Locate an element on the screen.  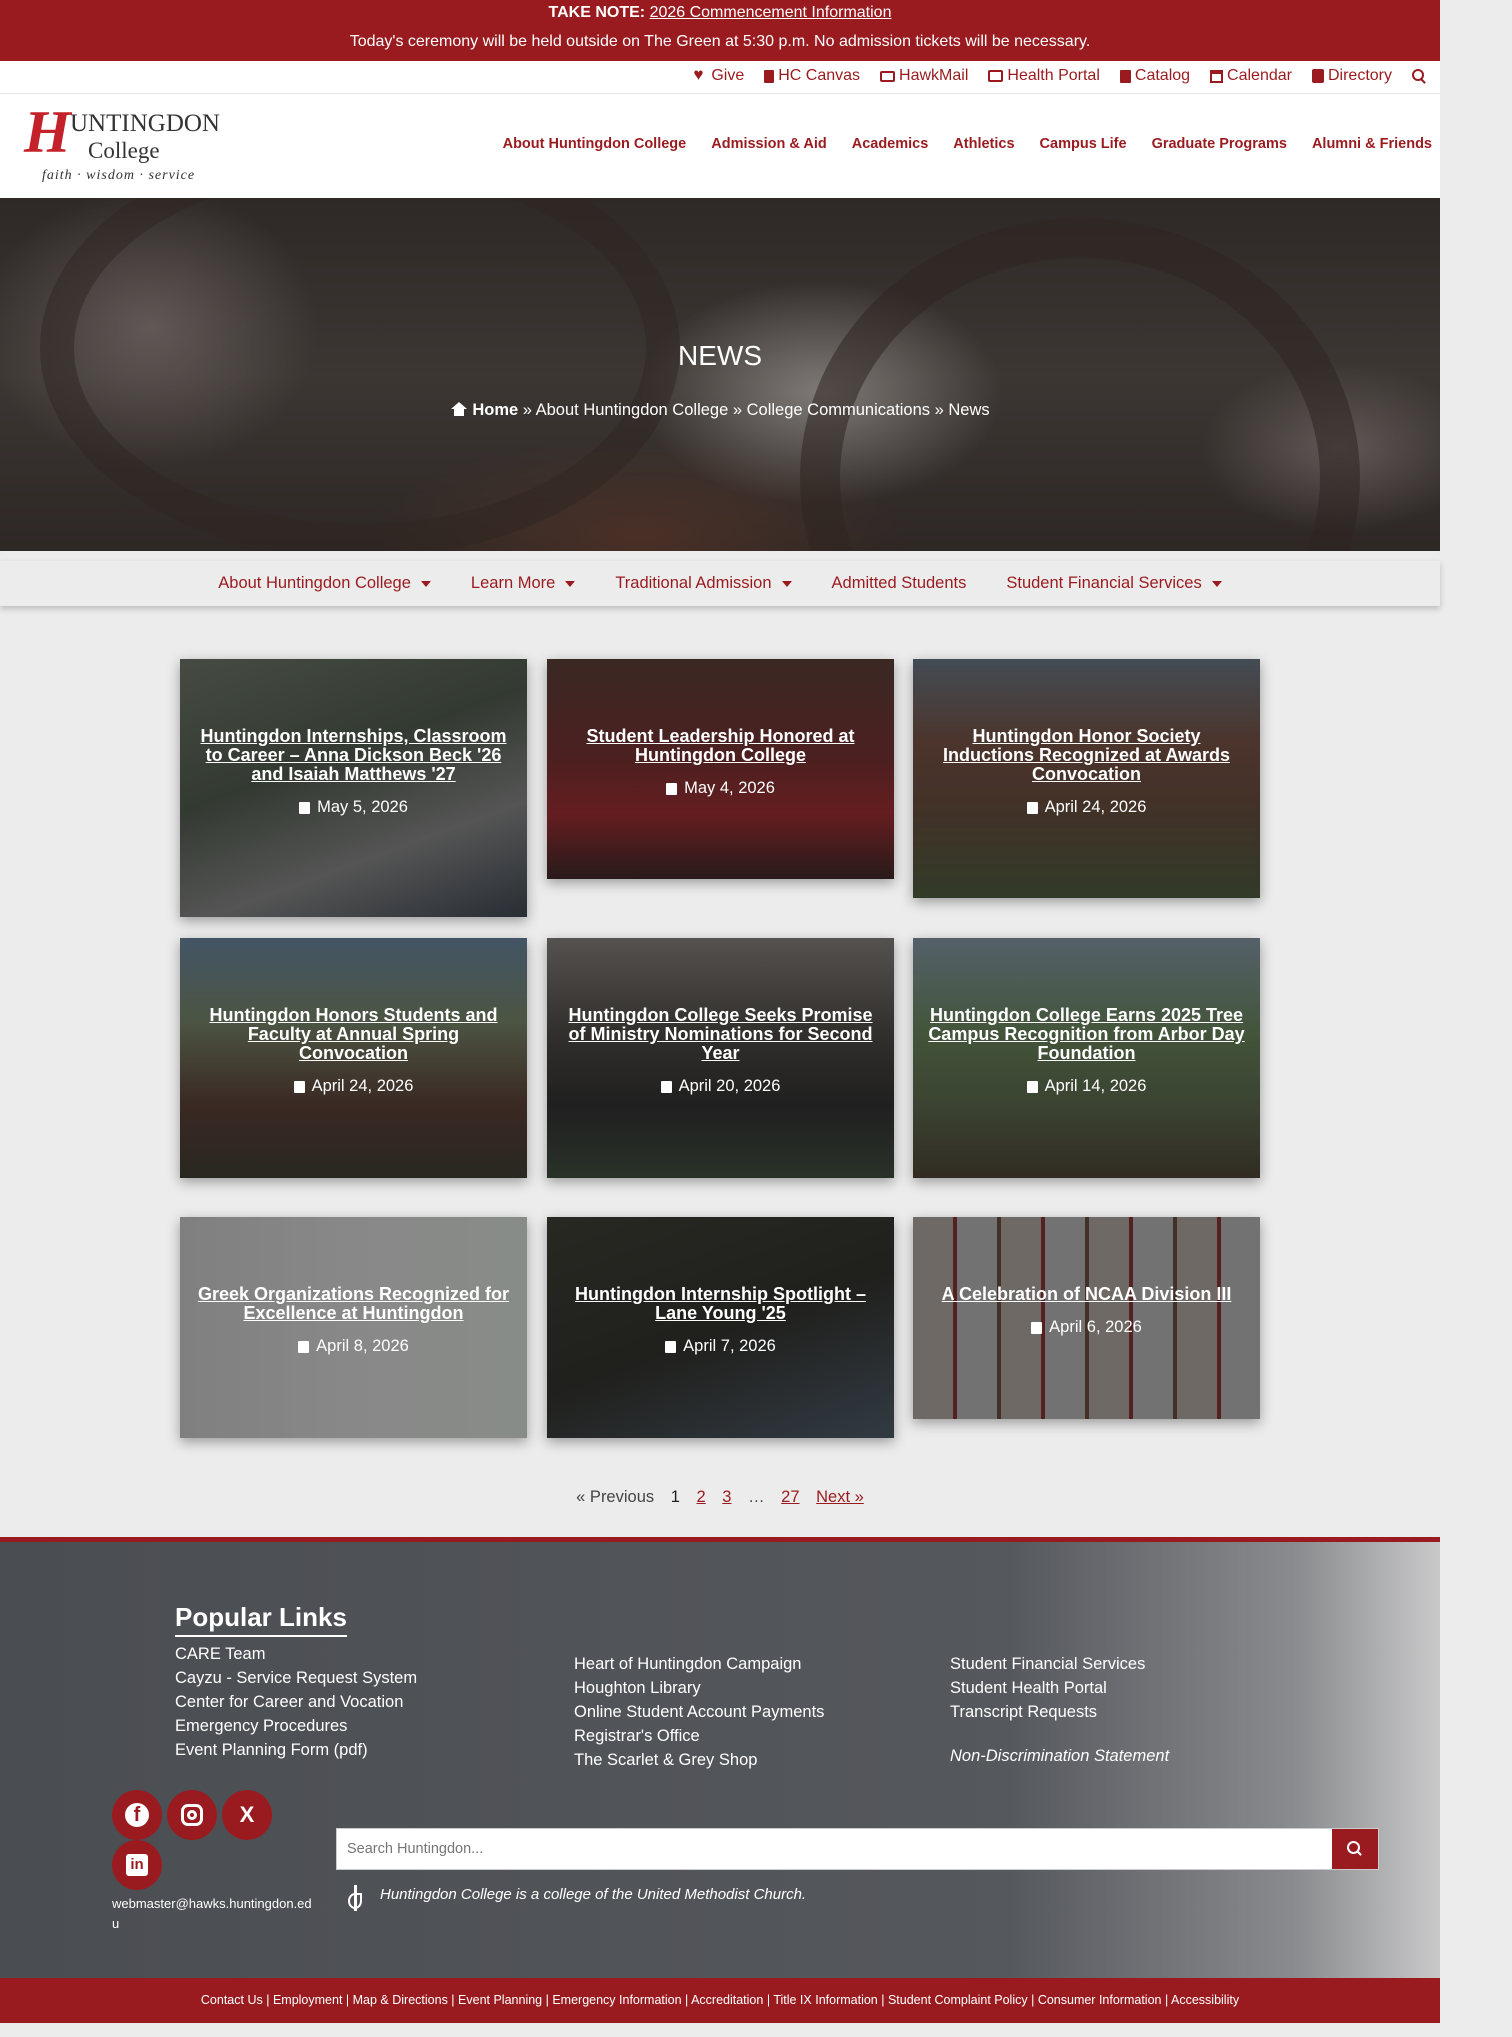
footer-link: Registrar's Office is located at coordinates (699, 1736).